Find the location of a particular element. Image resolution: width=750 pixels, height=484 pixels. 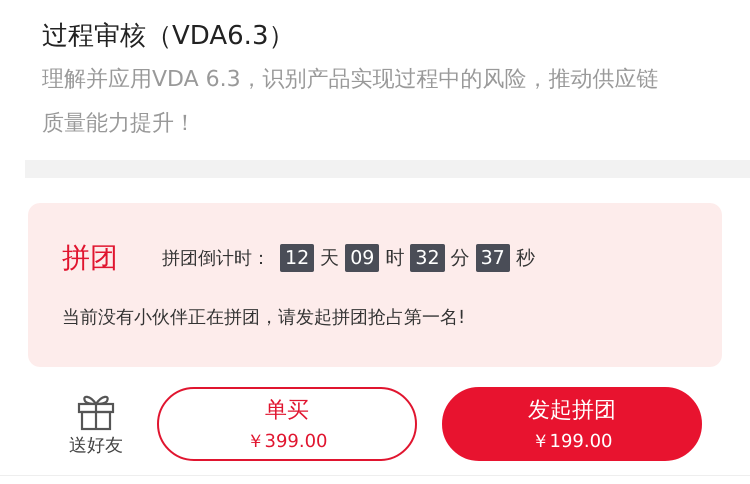

course-description: 理解并应用VDA 6.3，识别产品实现过程中的风险，推动供应链质量能力提升！ is located at coordinates (351, 102).